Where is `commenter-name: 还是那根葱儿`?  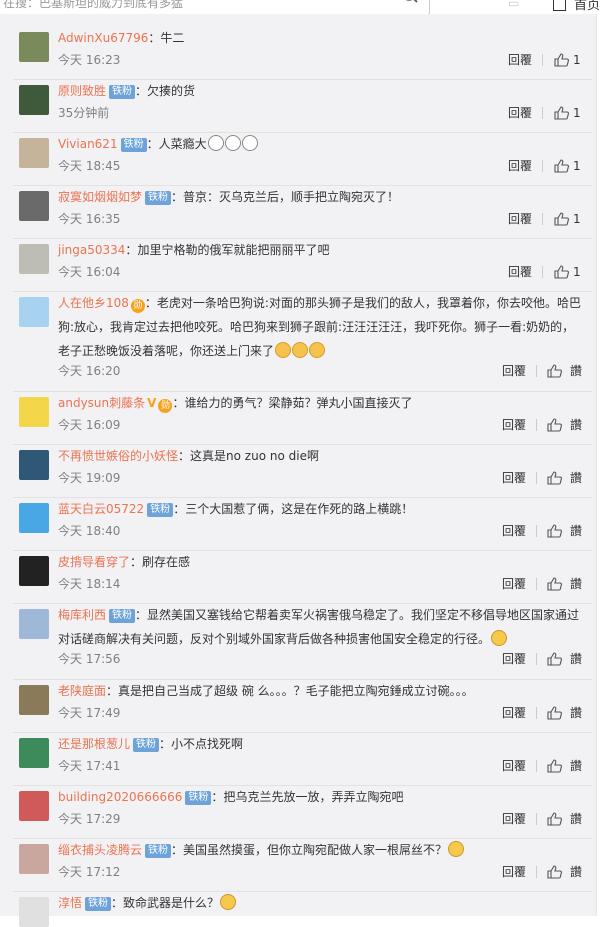 commenter-name: 还是那根葱儿 is located at coordinates (94, 744).